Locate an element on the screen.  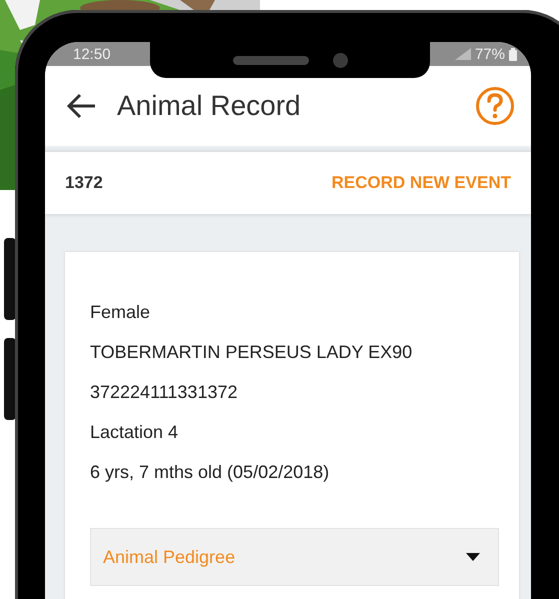
signal-icon is located at coordinates (462, 54).